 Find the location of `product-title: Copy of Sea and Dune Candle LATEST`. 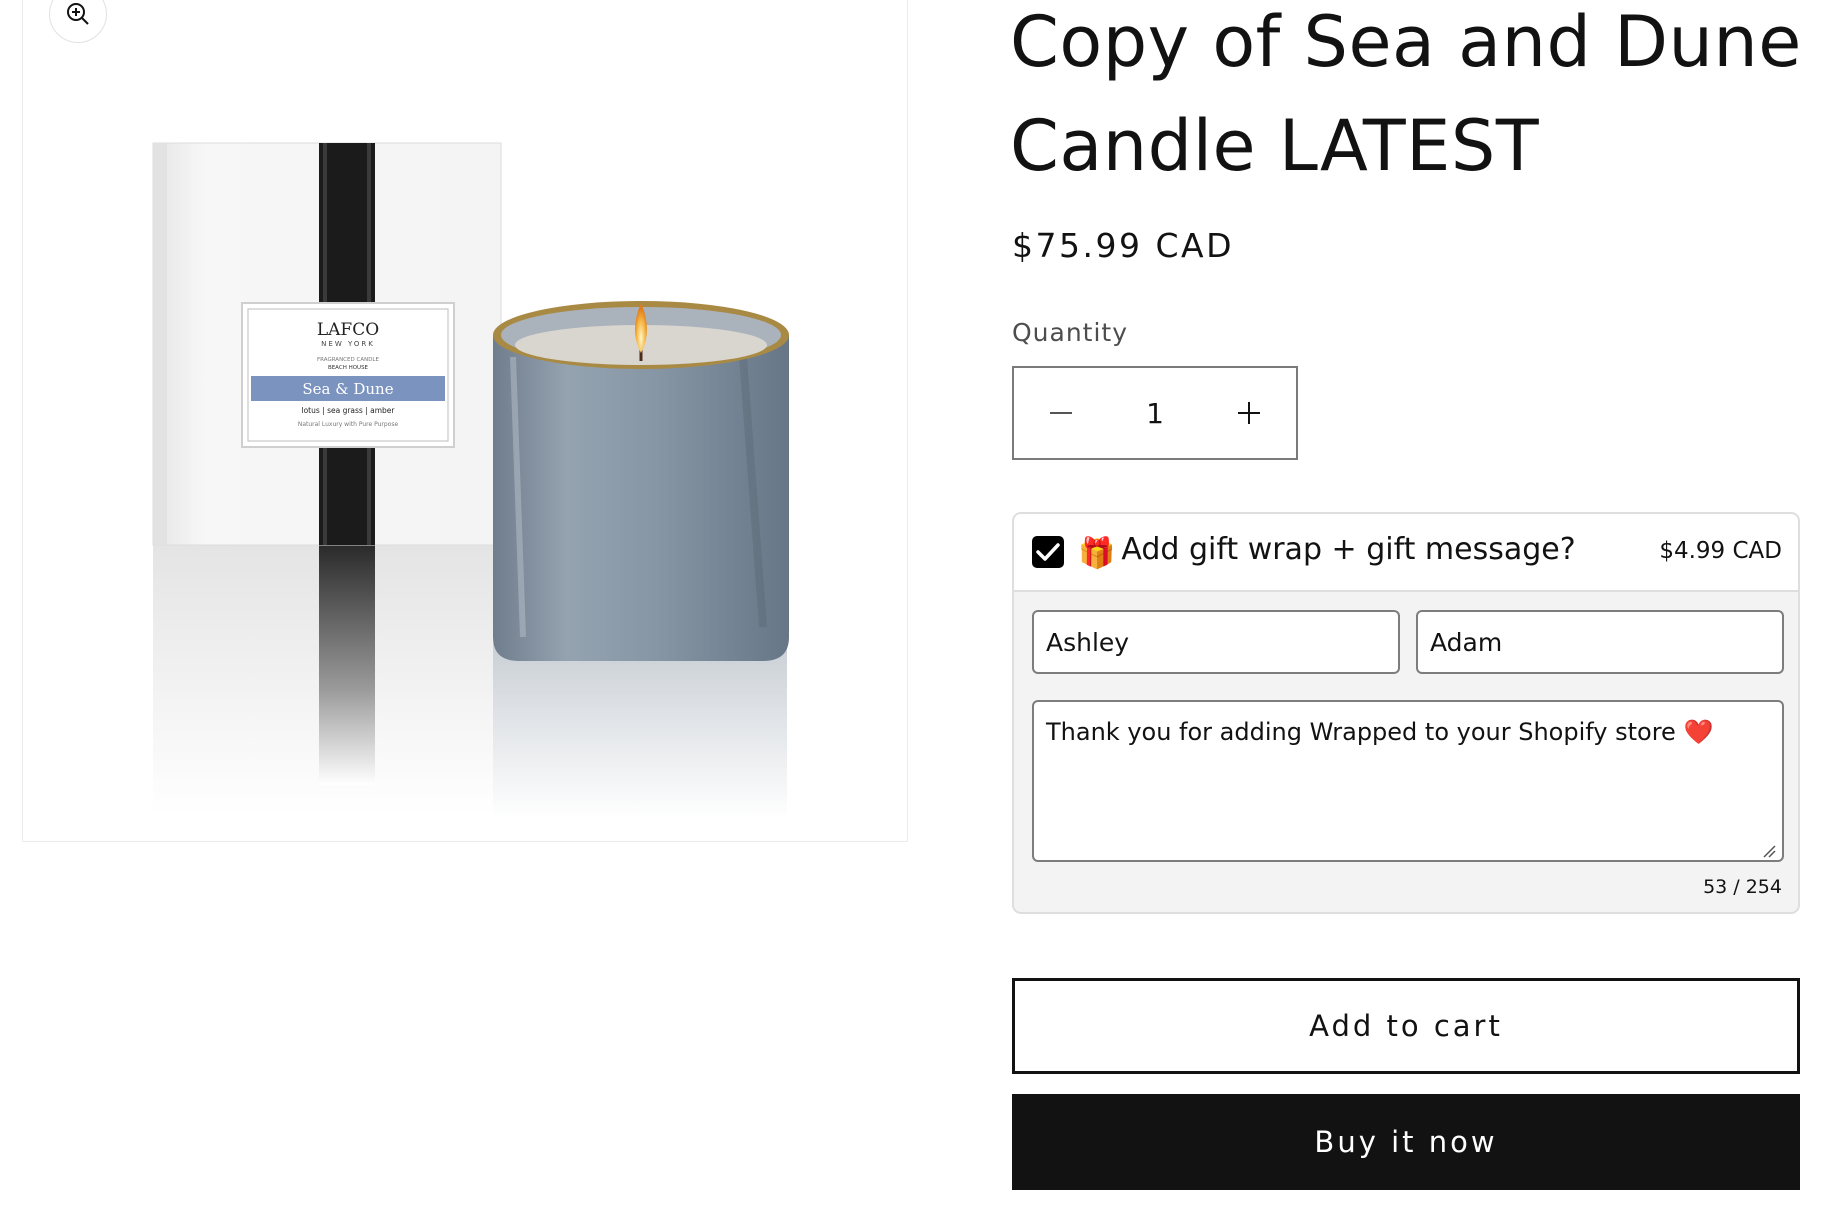

product-title: Copy of Sea and Dune Candle LATEST is located at coordinates (1406, 94).